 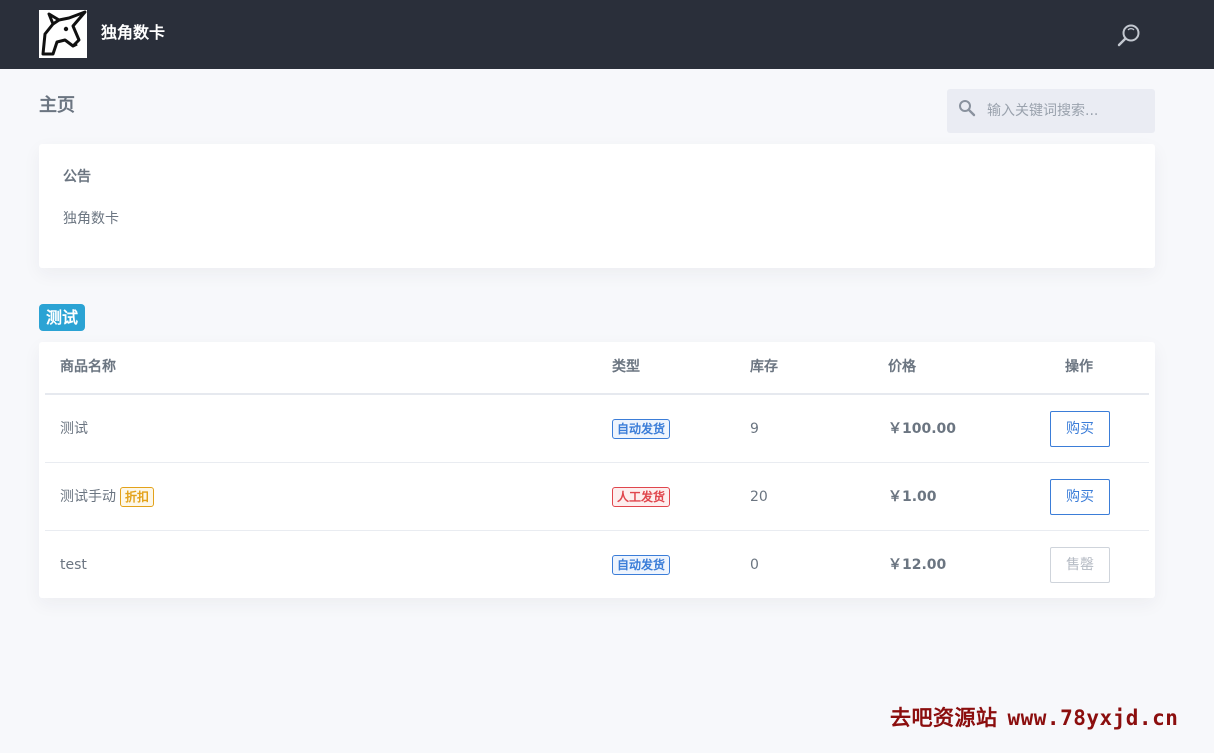 What do you see at coordinates (754, 565) in the screenshot?
I see `stock-value: 0` at bounding box center [754, 565].